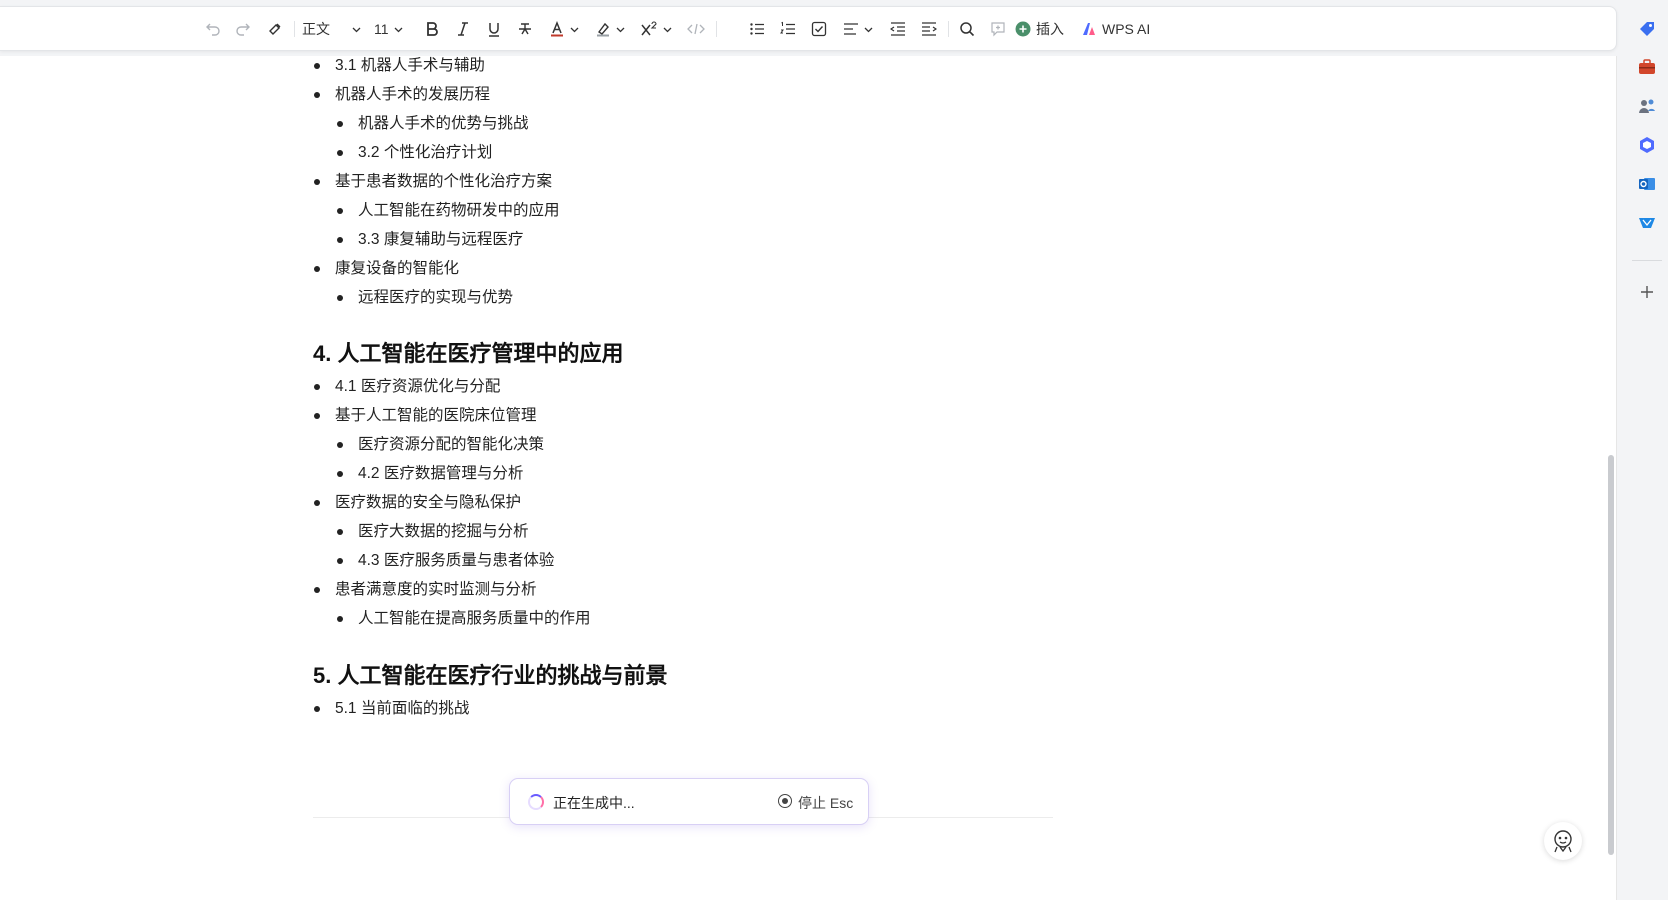 The width and height of the screenshot is (1668, 900). I want to click on list-item: 医疗大数据的挖掘与分析, so click(433, 532).